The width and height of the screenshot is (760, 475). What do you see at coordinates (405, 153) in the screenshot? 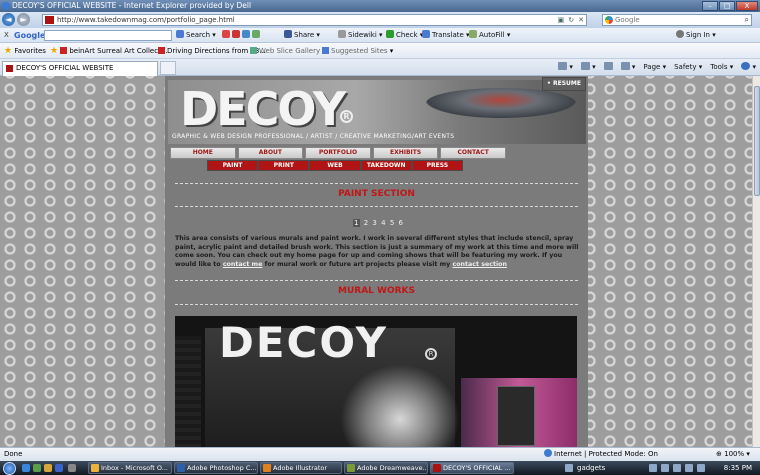
I see `nav-exhibits: EXHIBITS` at bounding box center [405, 153].